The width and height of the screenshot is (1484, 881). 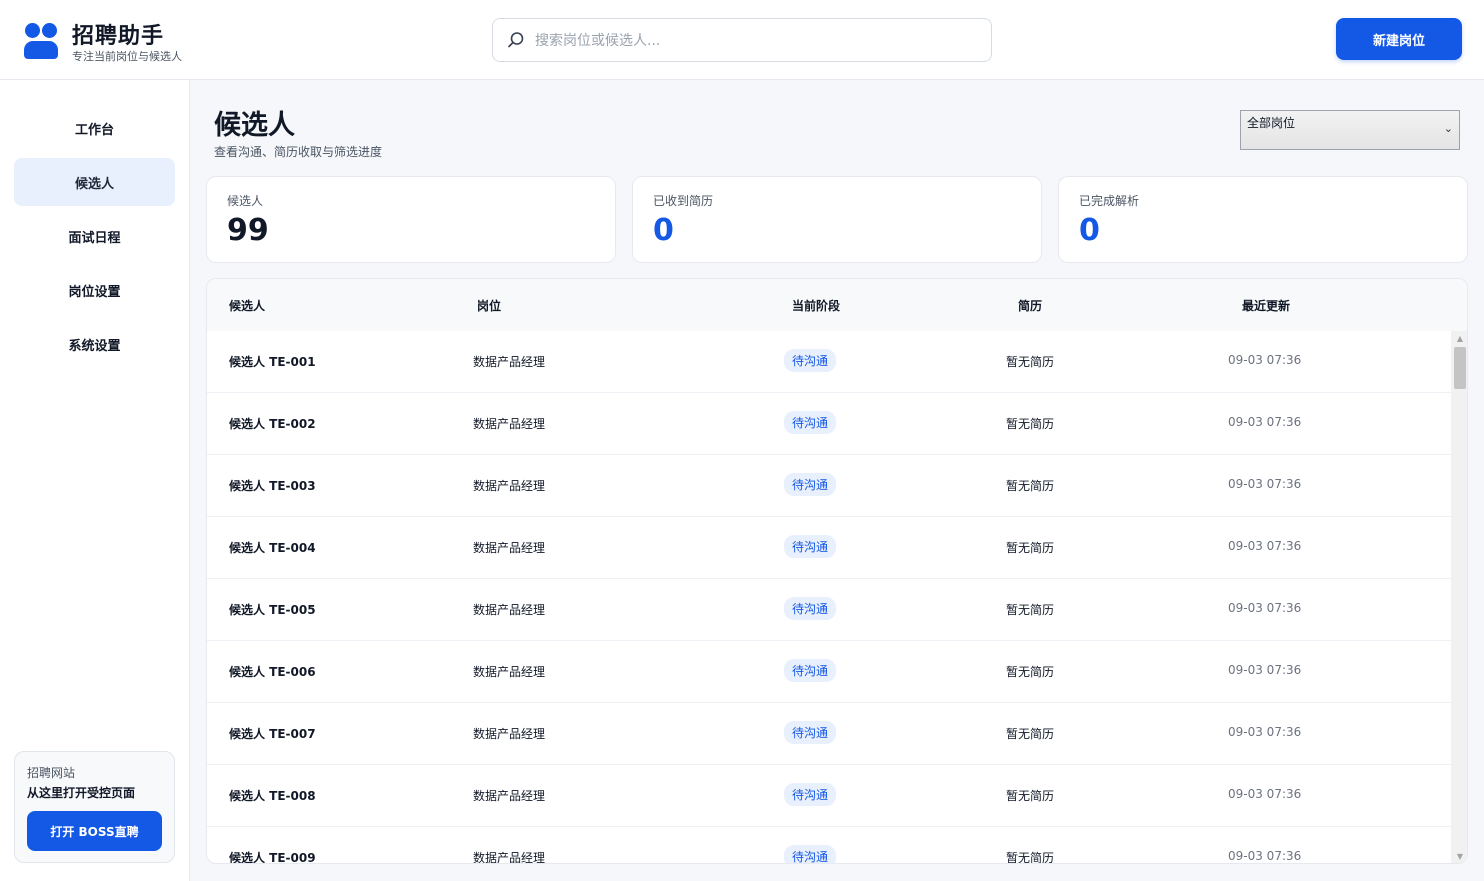 I want to click on app-subtitle: 专注当前岗位与候选人, so click(x=127, y=56).